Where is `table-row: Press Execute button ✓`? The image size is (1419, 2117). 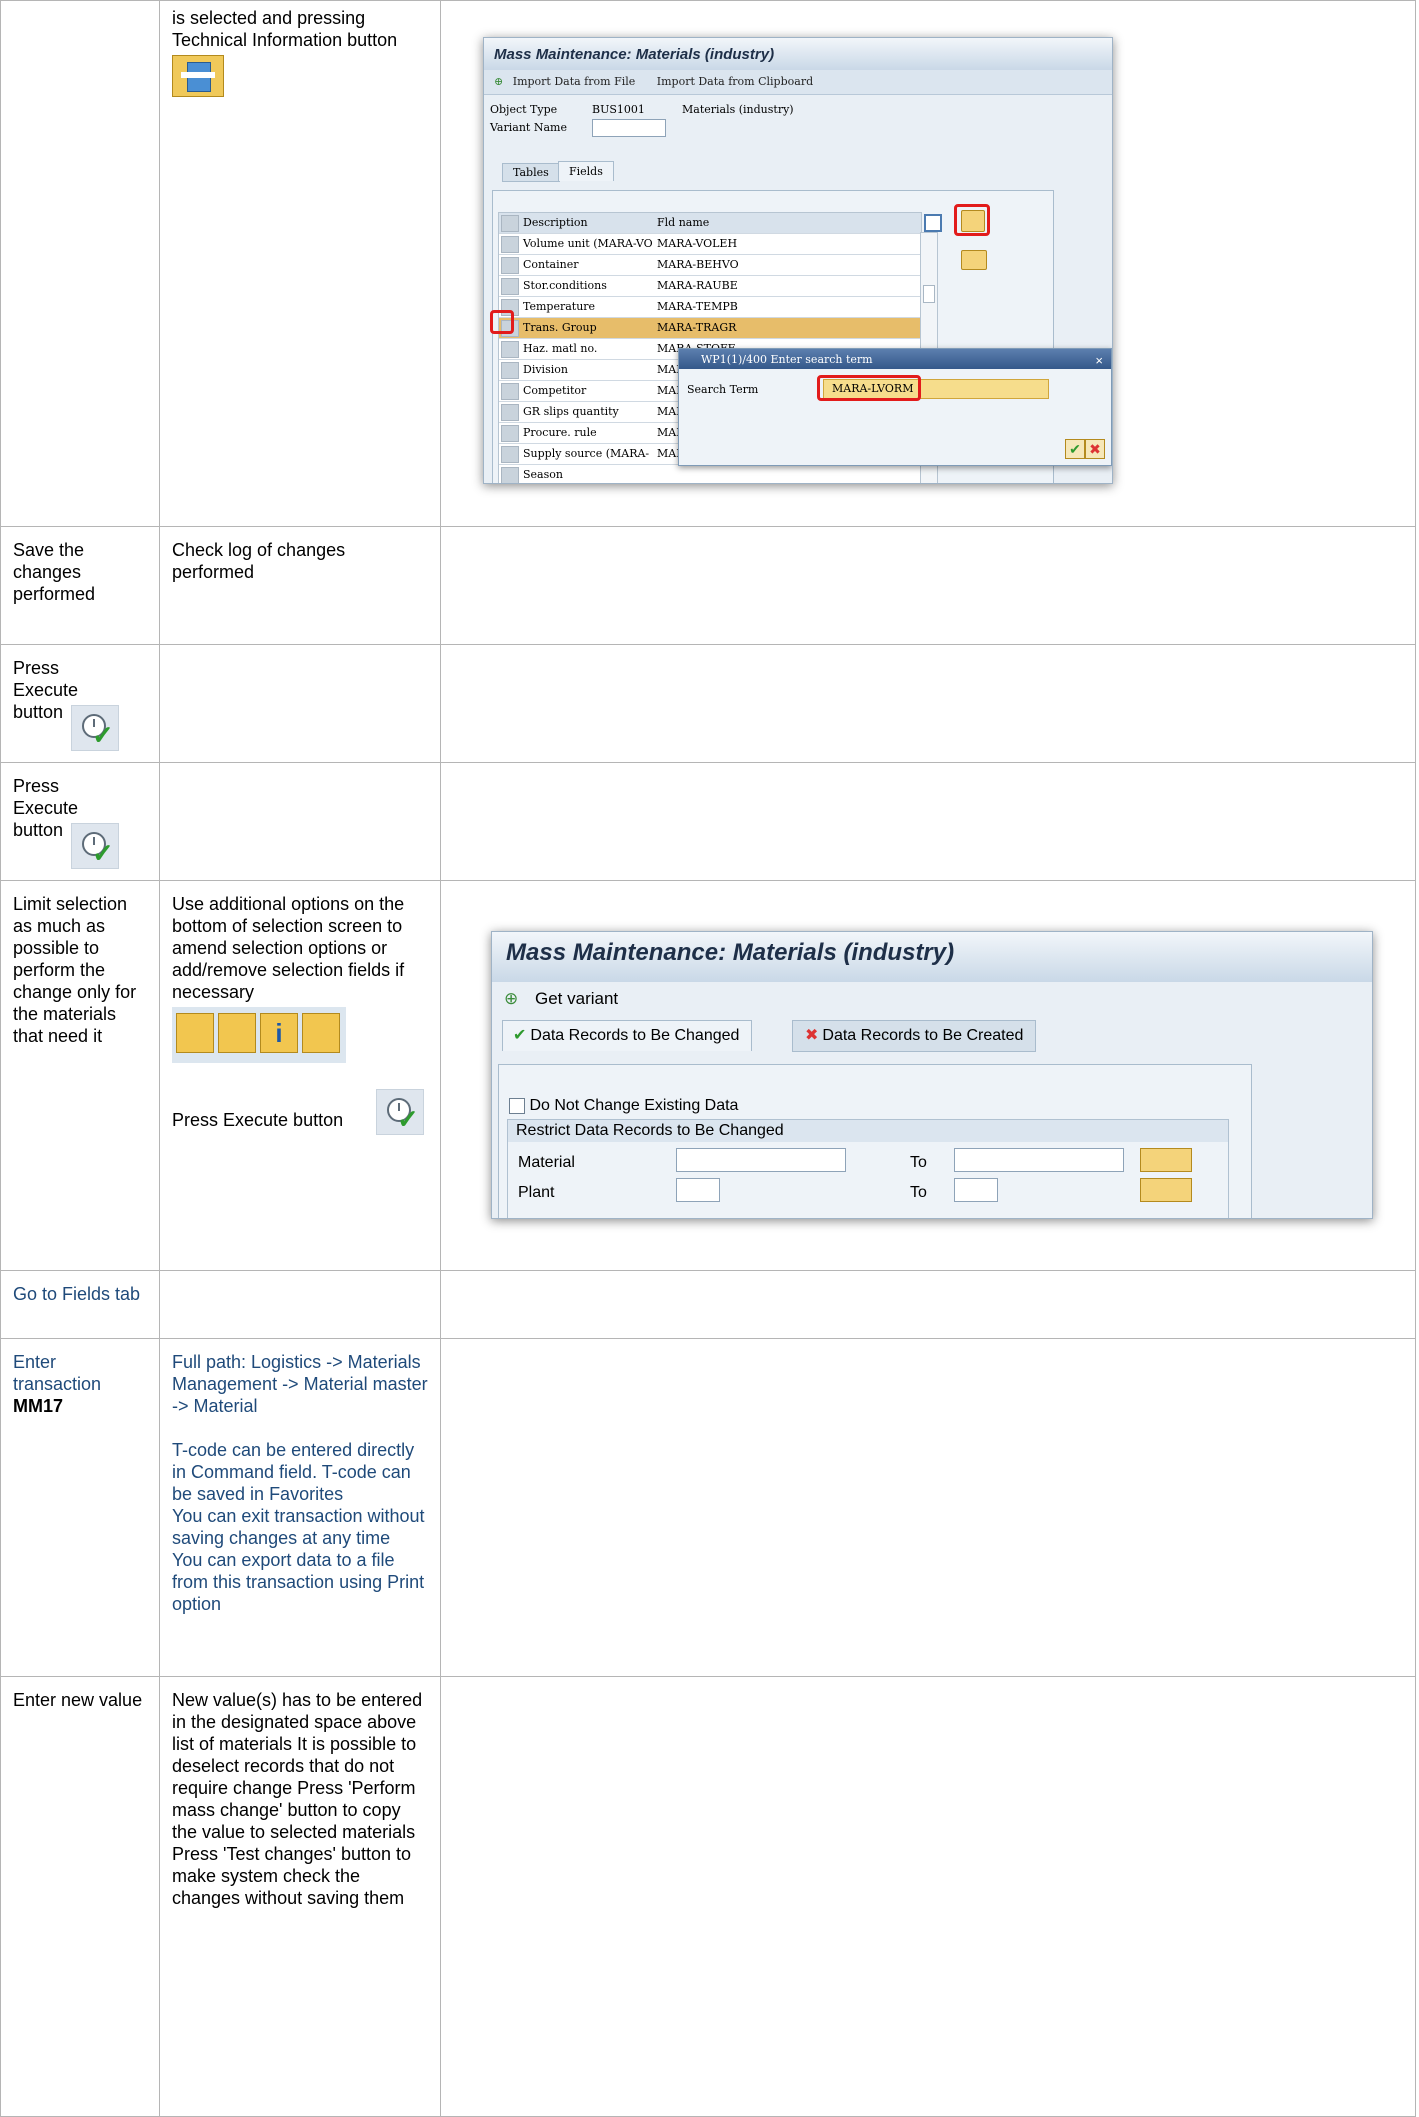
table-row: Press Execute button ✓ is located at coordinates (708, 821).